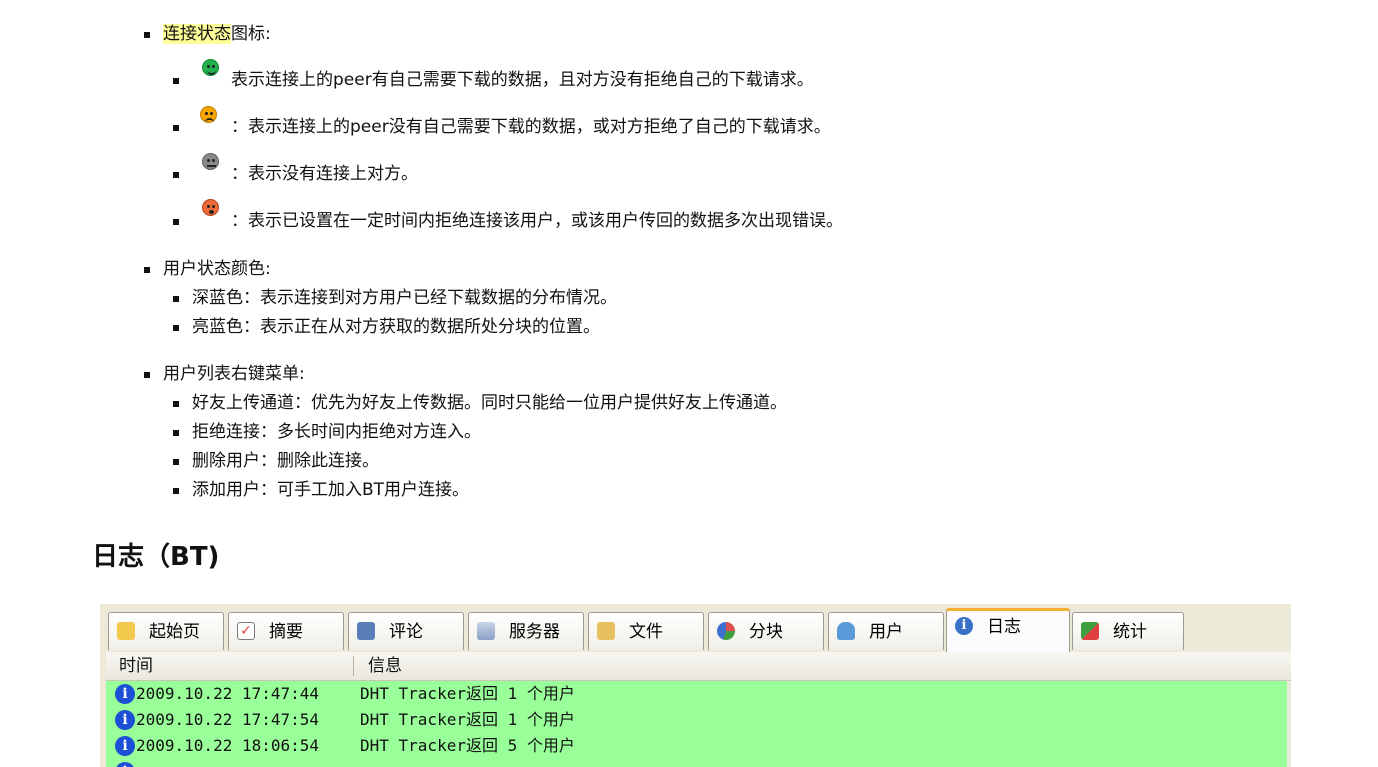 The image size is (1378, 767). I want to click on user-status-color-title: 用户状态颜色:, so click(217, 269).